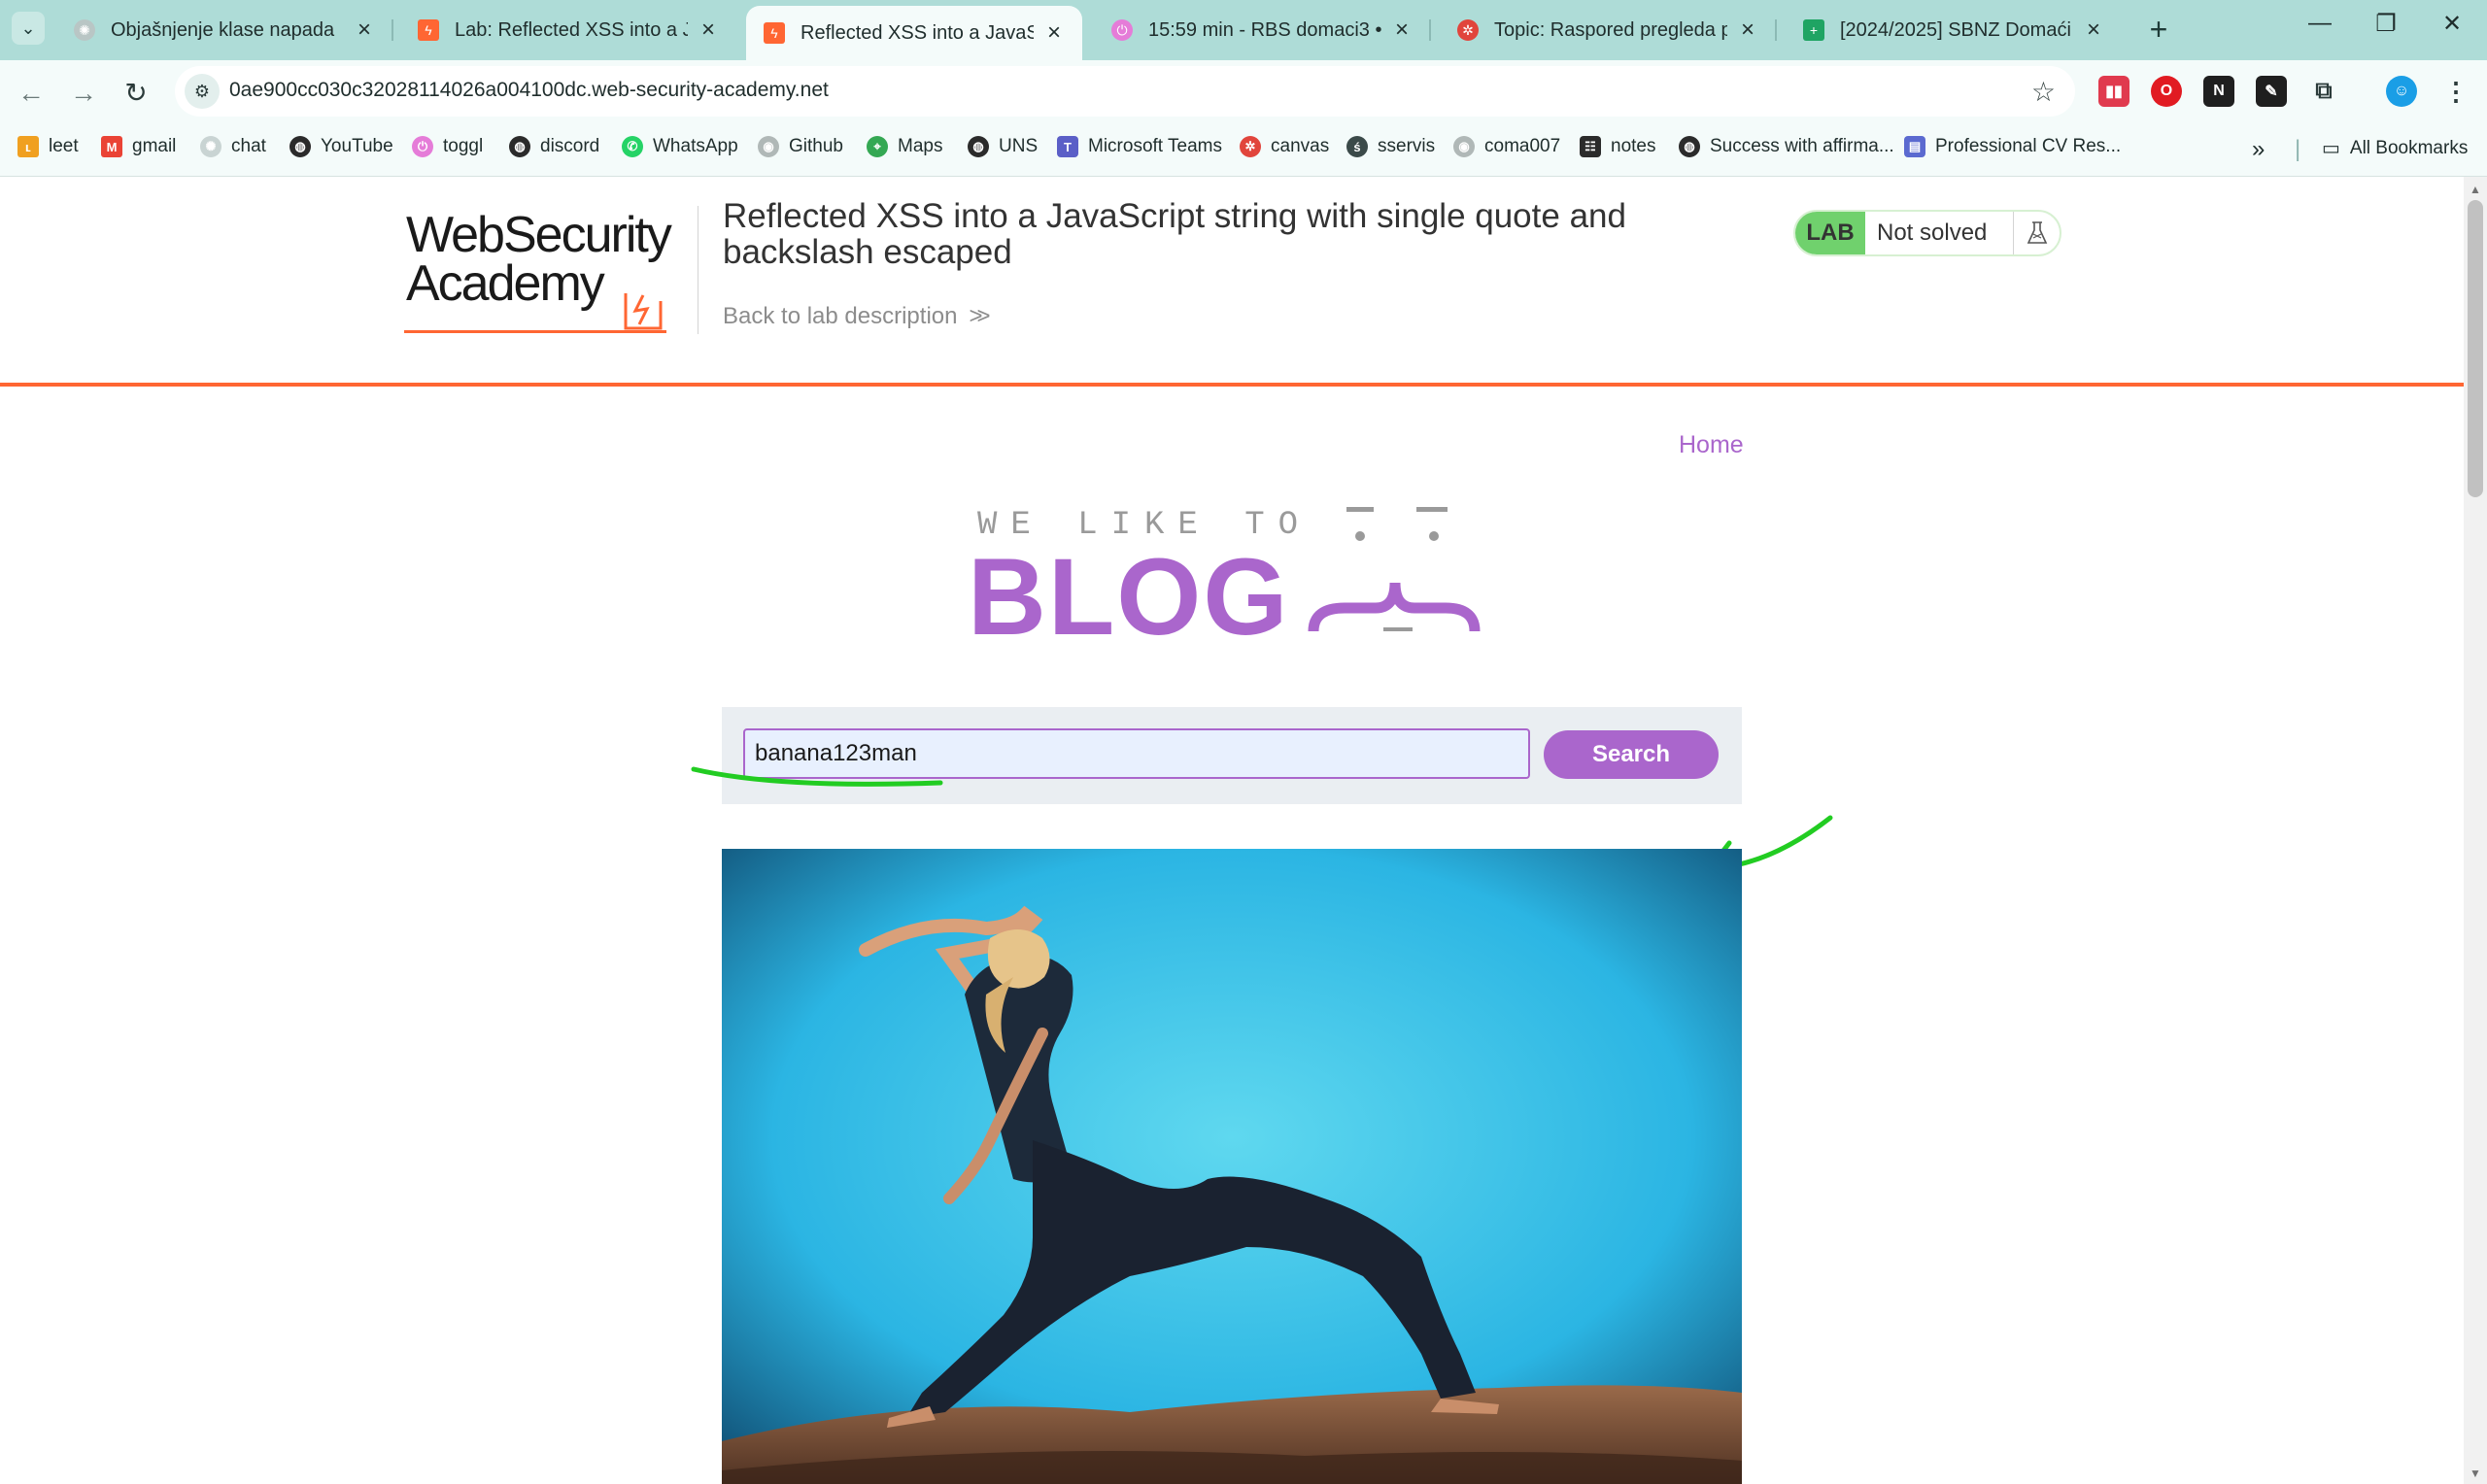  I want to click on more-bookmarks-chevron-icon: », so click(2258, 149).